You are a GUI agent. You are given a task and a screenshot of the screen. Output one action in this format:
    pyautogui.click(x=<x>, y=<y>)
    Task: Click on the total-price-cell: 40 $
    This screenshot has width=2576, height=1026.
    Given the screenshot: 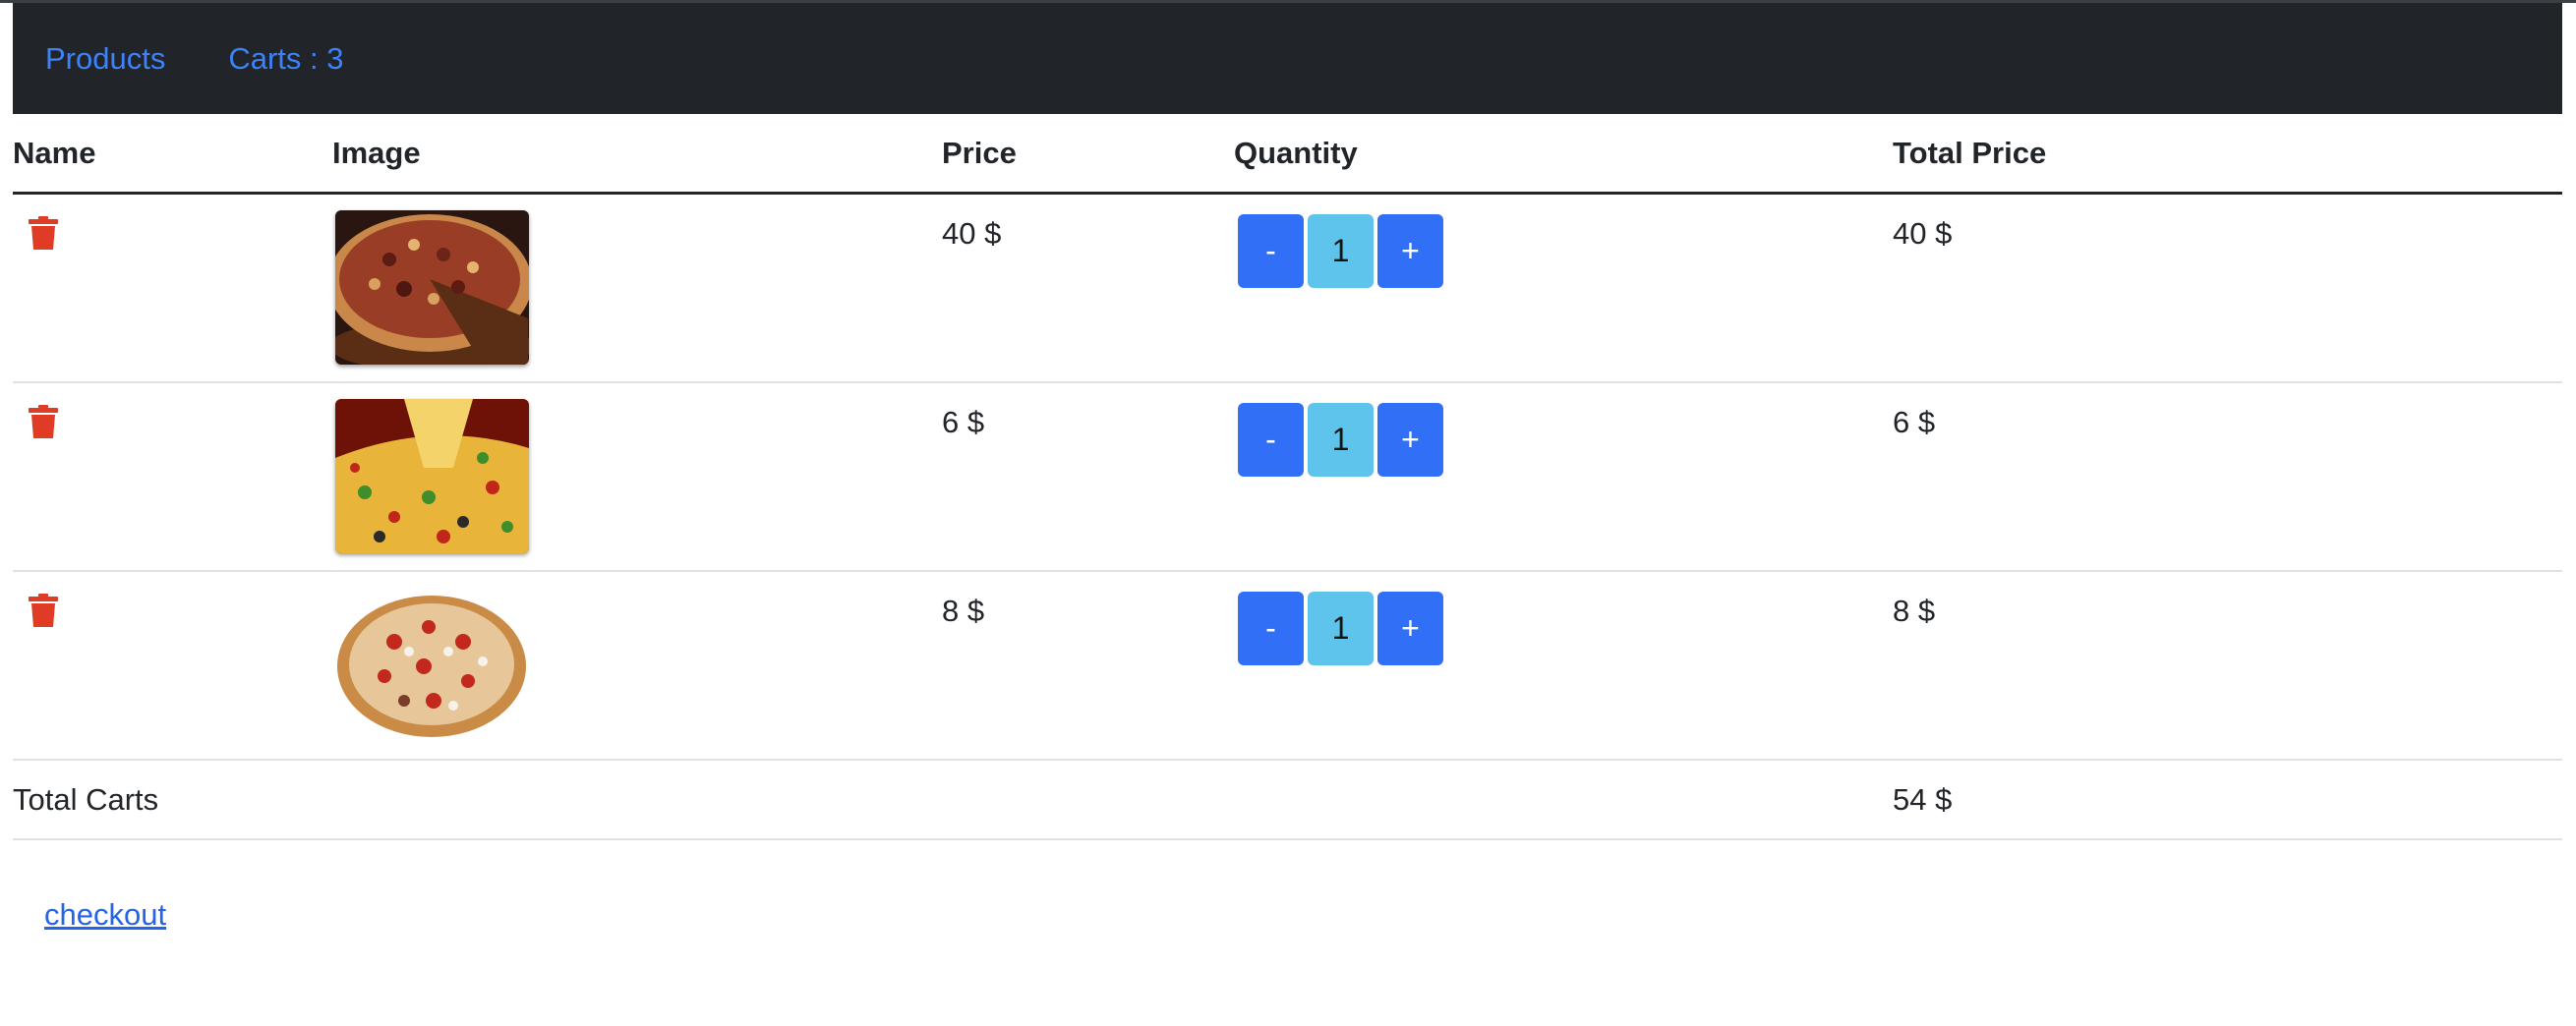 What is the action you would take?
    pyautogui.click(x=2227, y=288)
    